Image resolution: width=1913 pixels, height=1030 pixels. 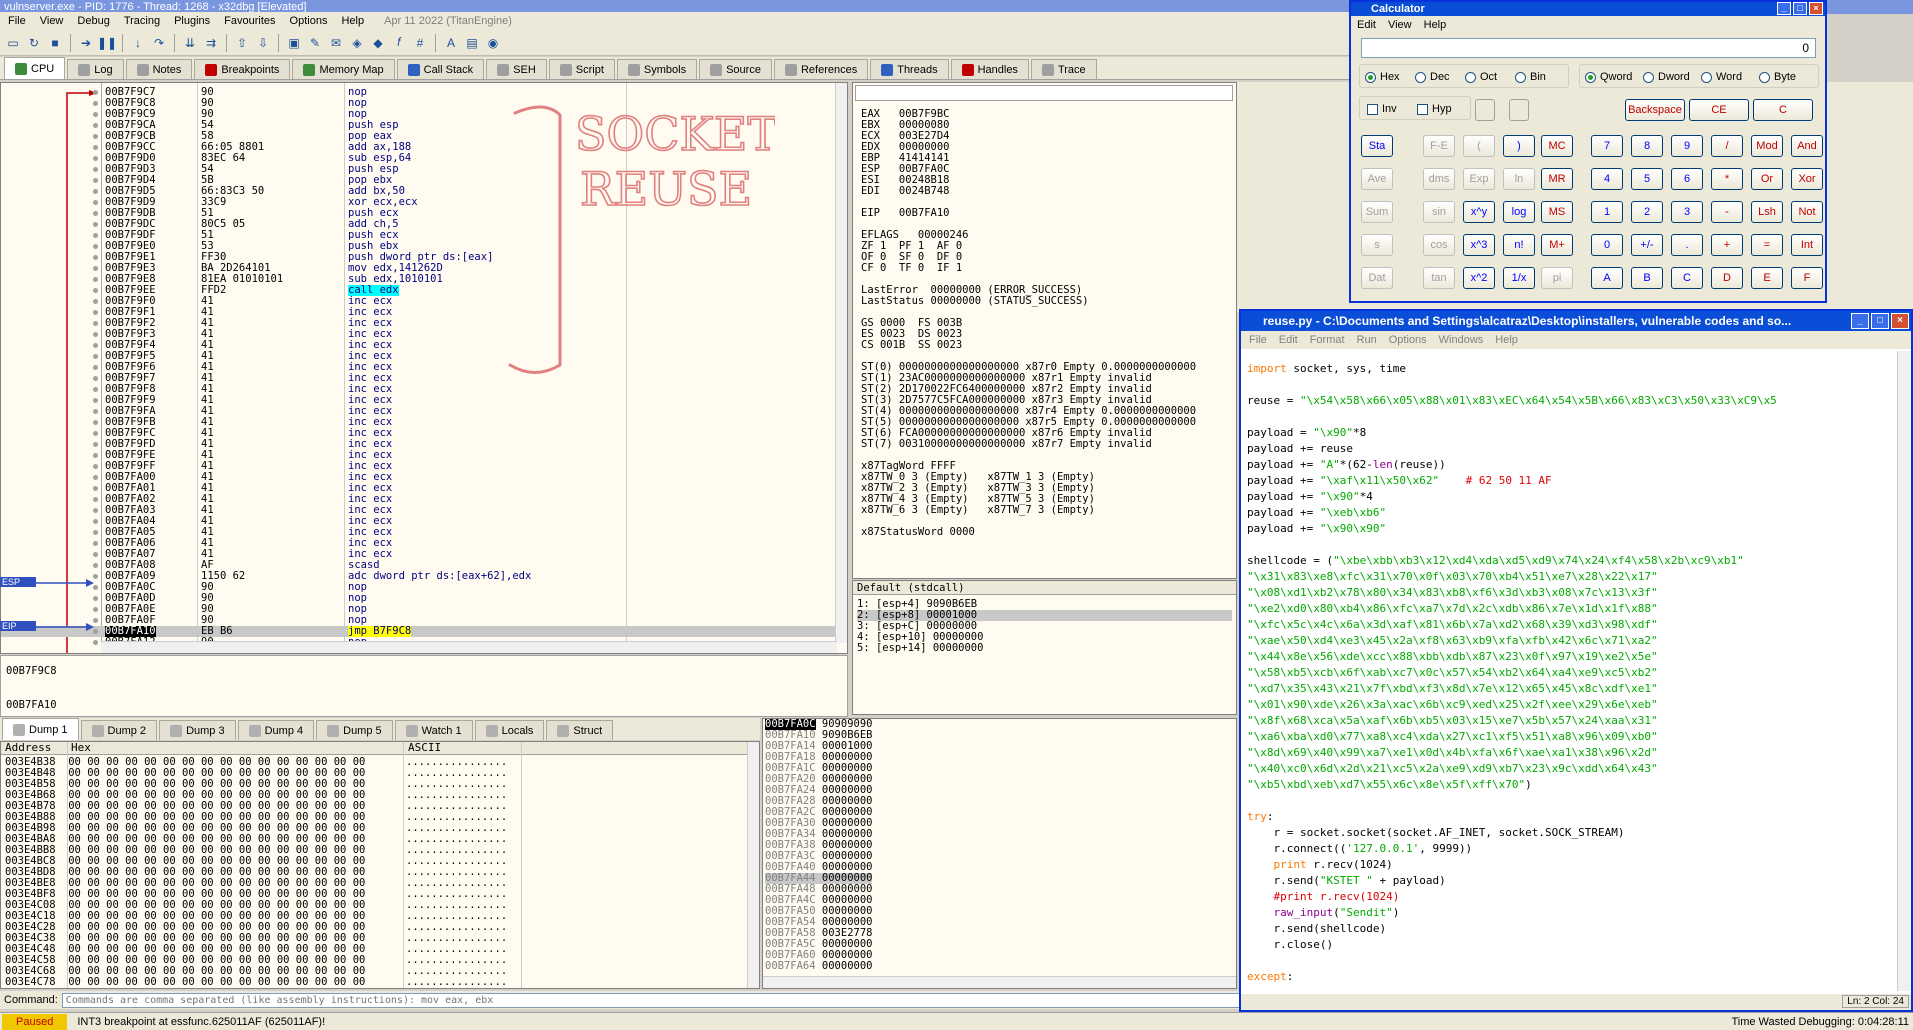 What do you see at coordinates (1258, 340) in the screenshot?
I see `editor-menu-file: File` at bounding box center [1258, 340].